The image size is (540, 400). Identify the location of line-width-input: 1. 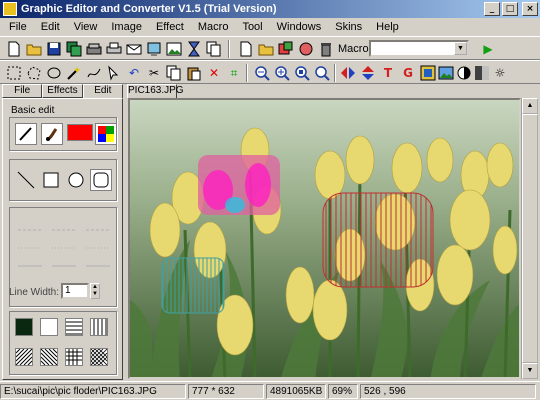
(75, 291).